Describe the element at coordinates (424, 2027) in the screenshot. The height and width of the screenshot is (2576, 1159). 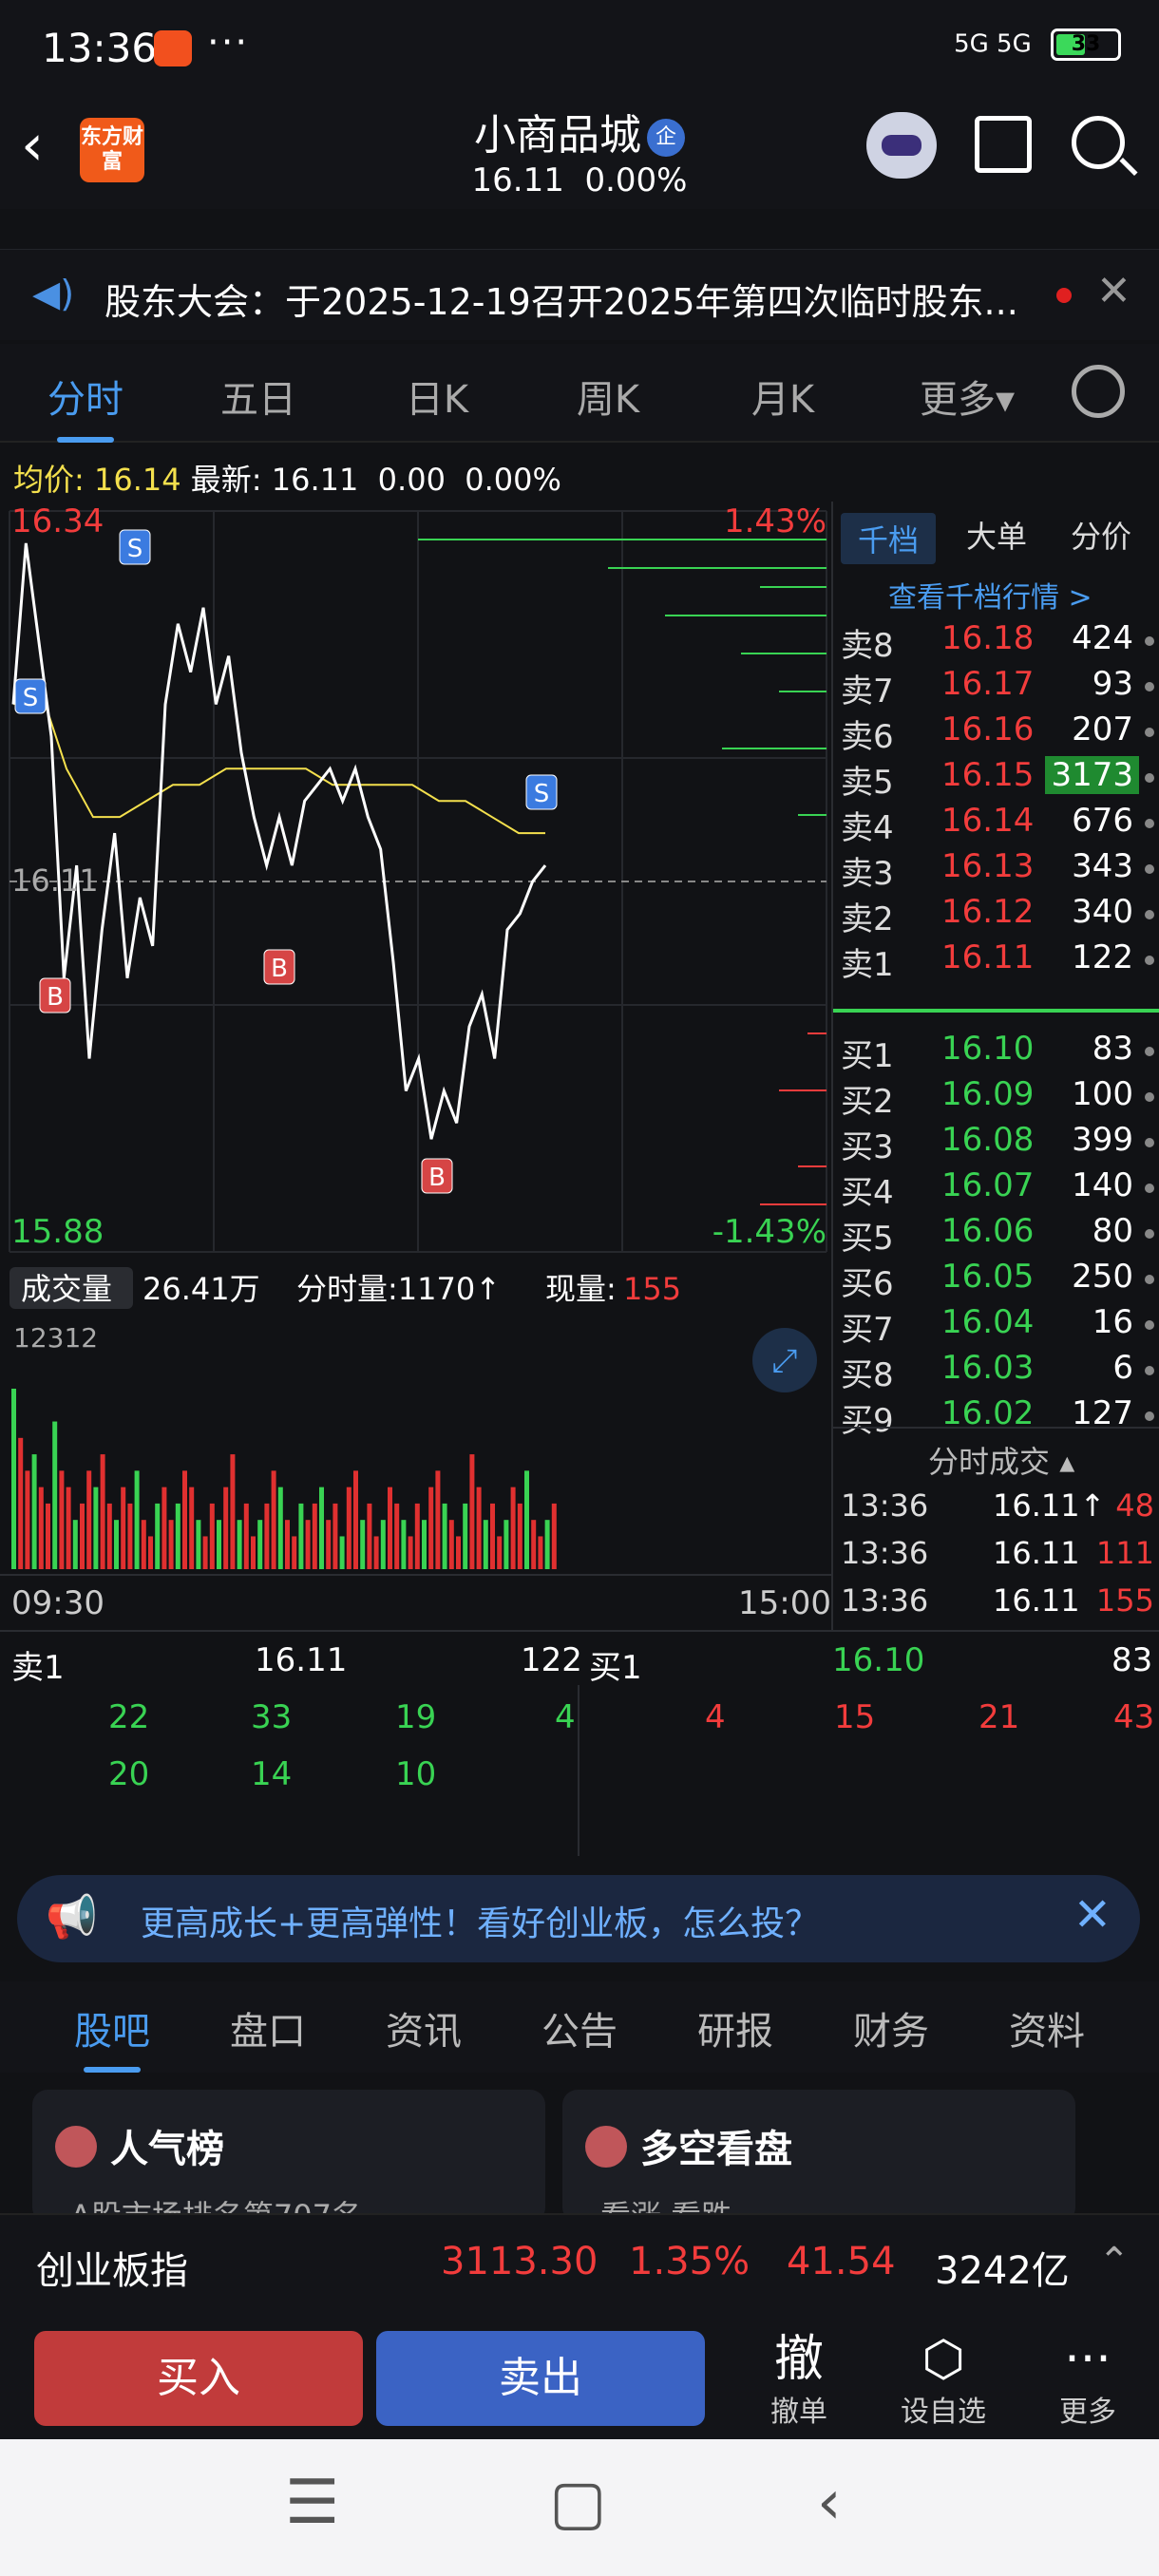
I see `tab-news: 资讯` at that location.